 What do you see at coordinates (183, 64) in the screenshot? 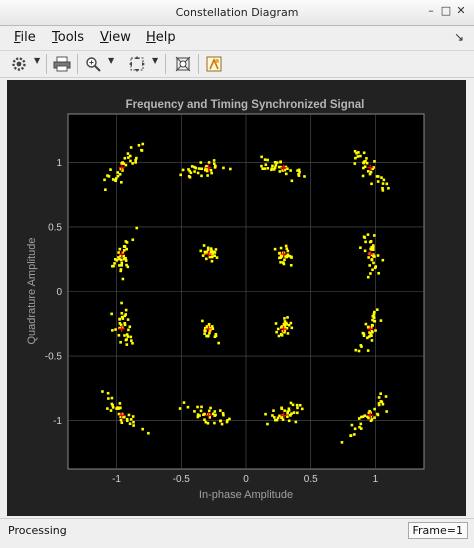
I see `autoscale-icon` at bounding box center [183, 64].